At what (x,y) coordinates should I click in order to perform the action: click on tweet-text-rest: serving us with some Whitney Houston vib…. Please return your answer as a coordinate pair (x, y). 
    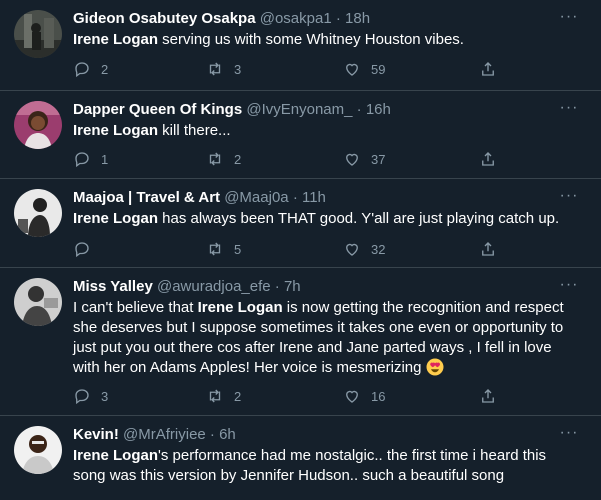
    Looking at the image, I should click on (311, 39).